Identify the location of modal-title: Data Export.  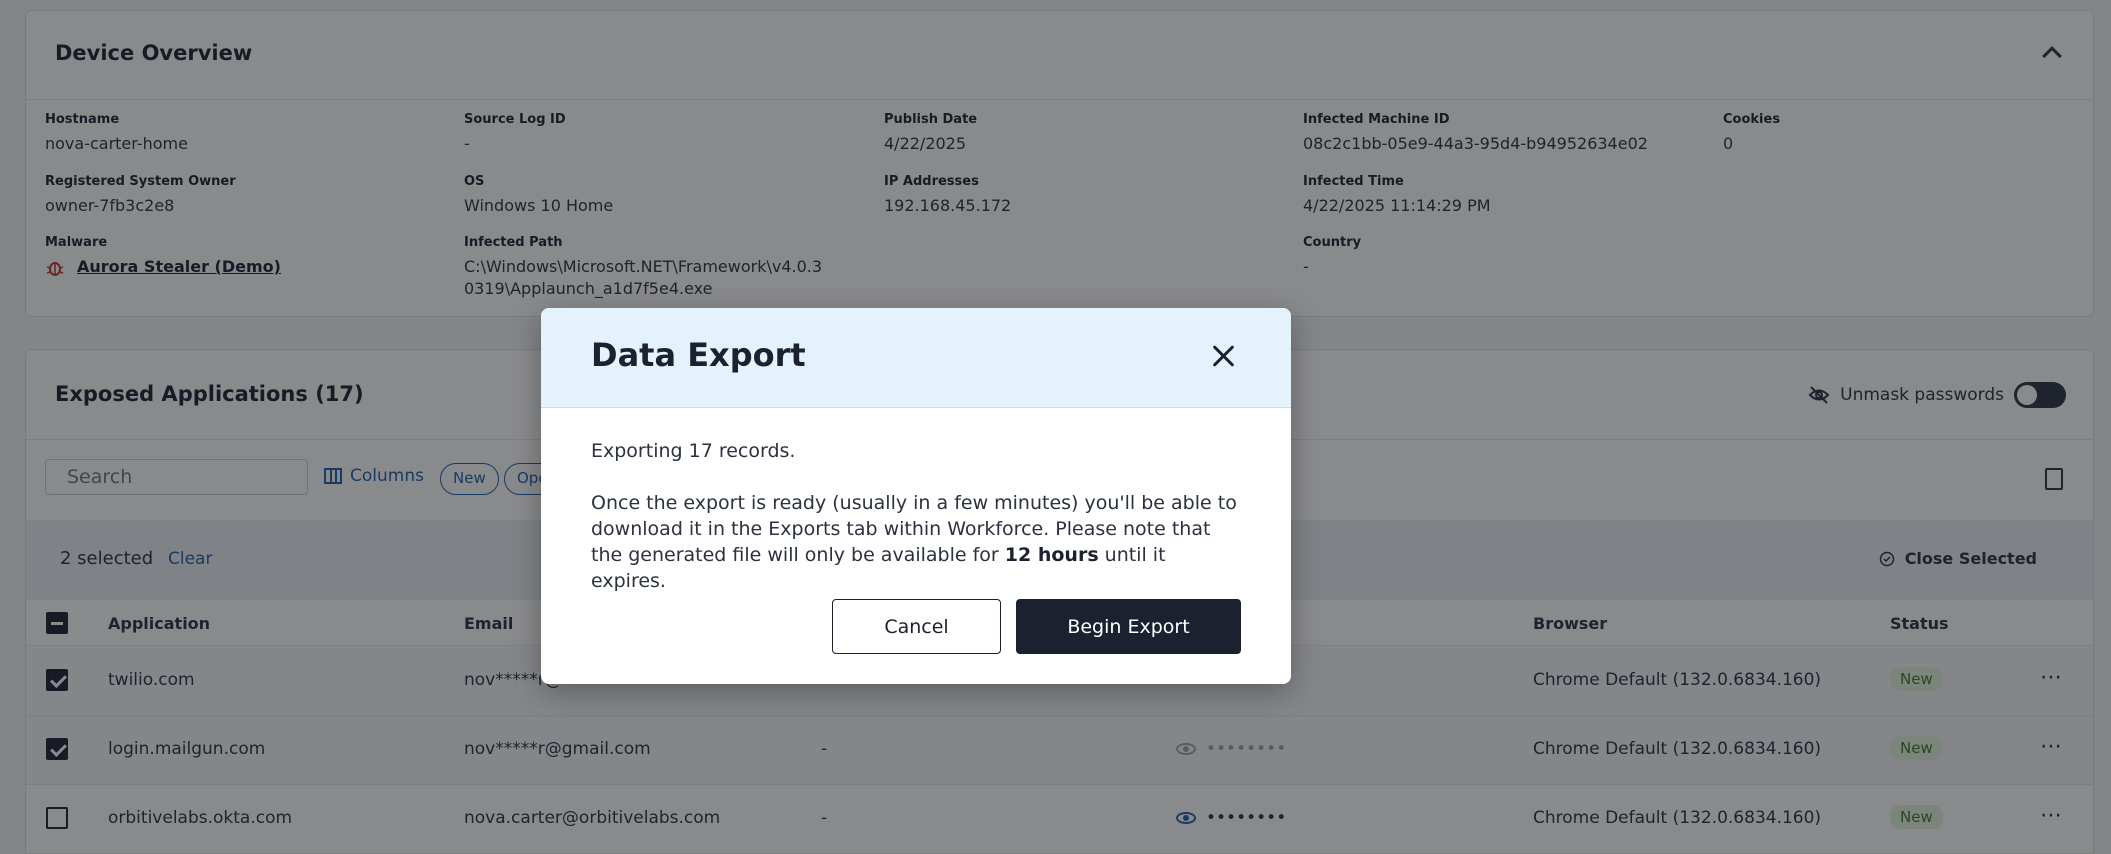
(698, 355).